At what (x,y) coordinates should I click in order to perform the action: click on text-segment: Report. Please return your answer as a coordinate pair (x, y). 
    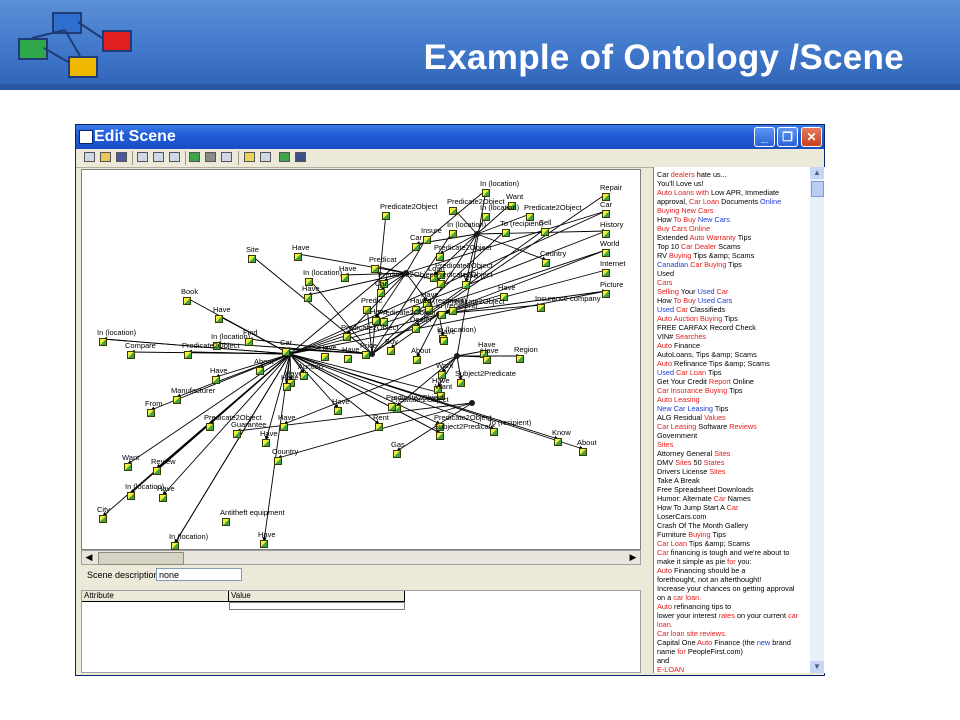
    Looking at the image, I should click on (720, 381).